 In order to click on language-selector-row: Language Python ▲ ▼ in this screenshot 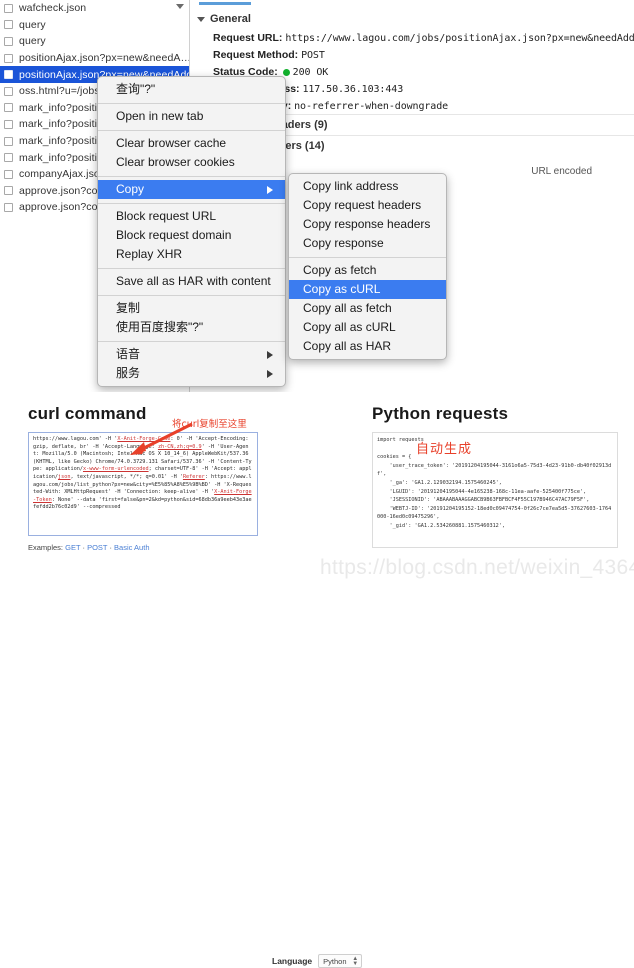, I will do `click(317, 961)`.